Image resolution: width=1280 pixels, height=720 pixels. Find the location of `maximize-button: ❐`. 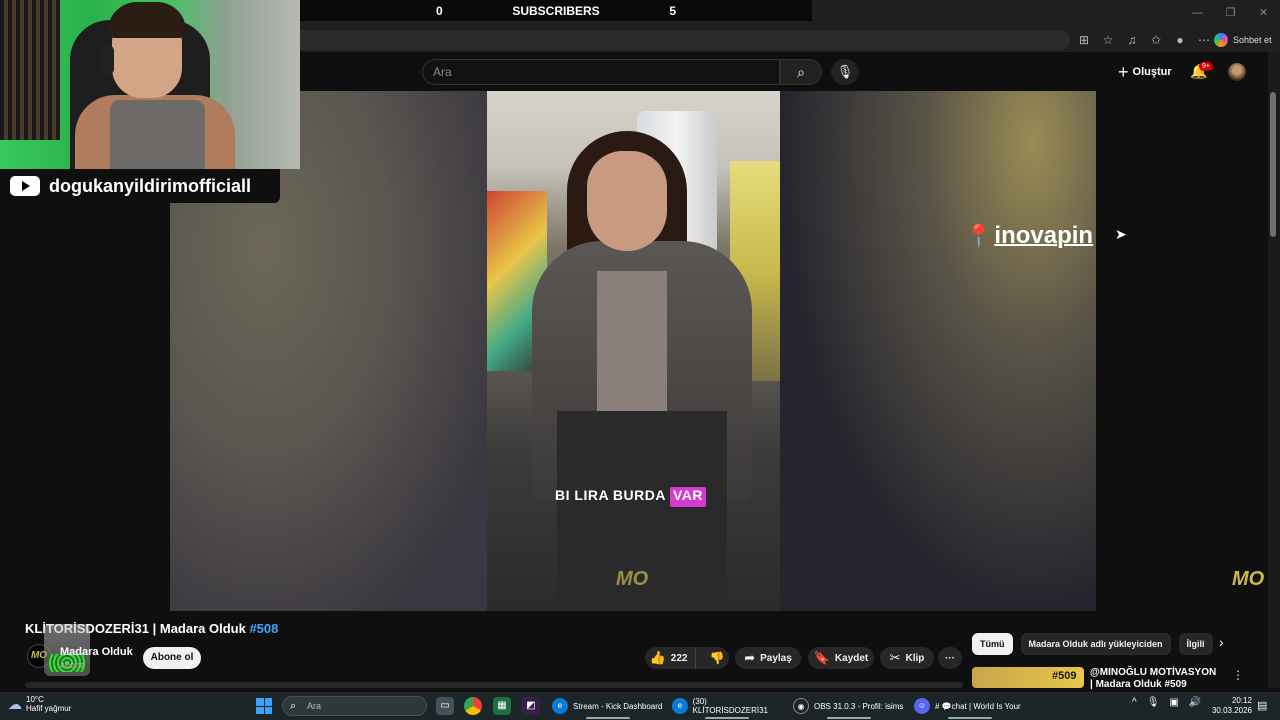

maximize-button: ❐ is located at coordinates (1230, 14).